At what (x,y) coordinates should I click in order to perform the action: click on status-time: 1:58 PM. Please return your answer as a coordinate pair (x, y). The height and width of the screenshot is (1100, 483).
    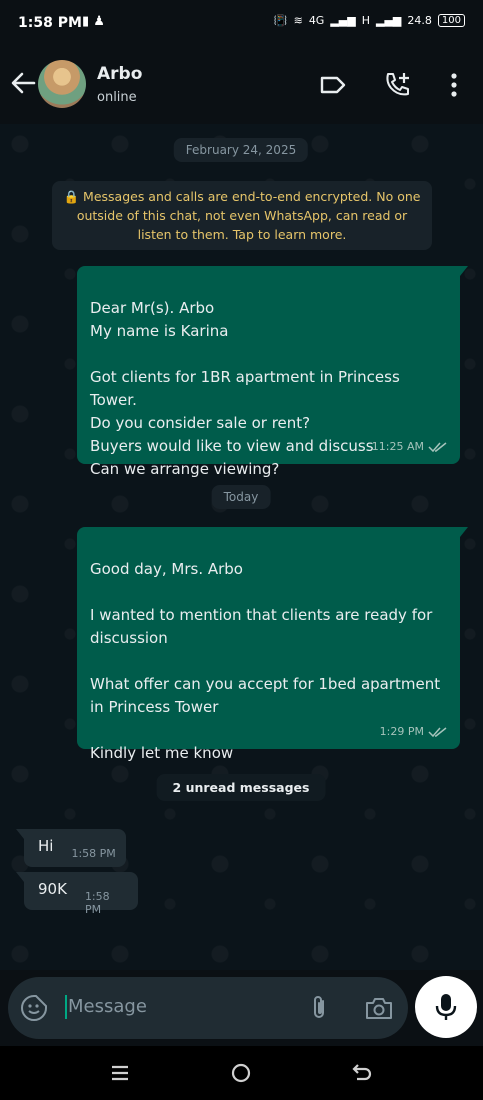
    Looking at the image, I should click on (50, 23).